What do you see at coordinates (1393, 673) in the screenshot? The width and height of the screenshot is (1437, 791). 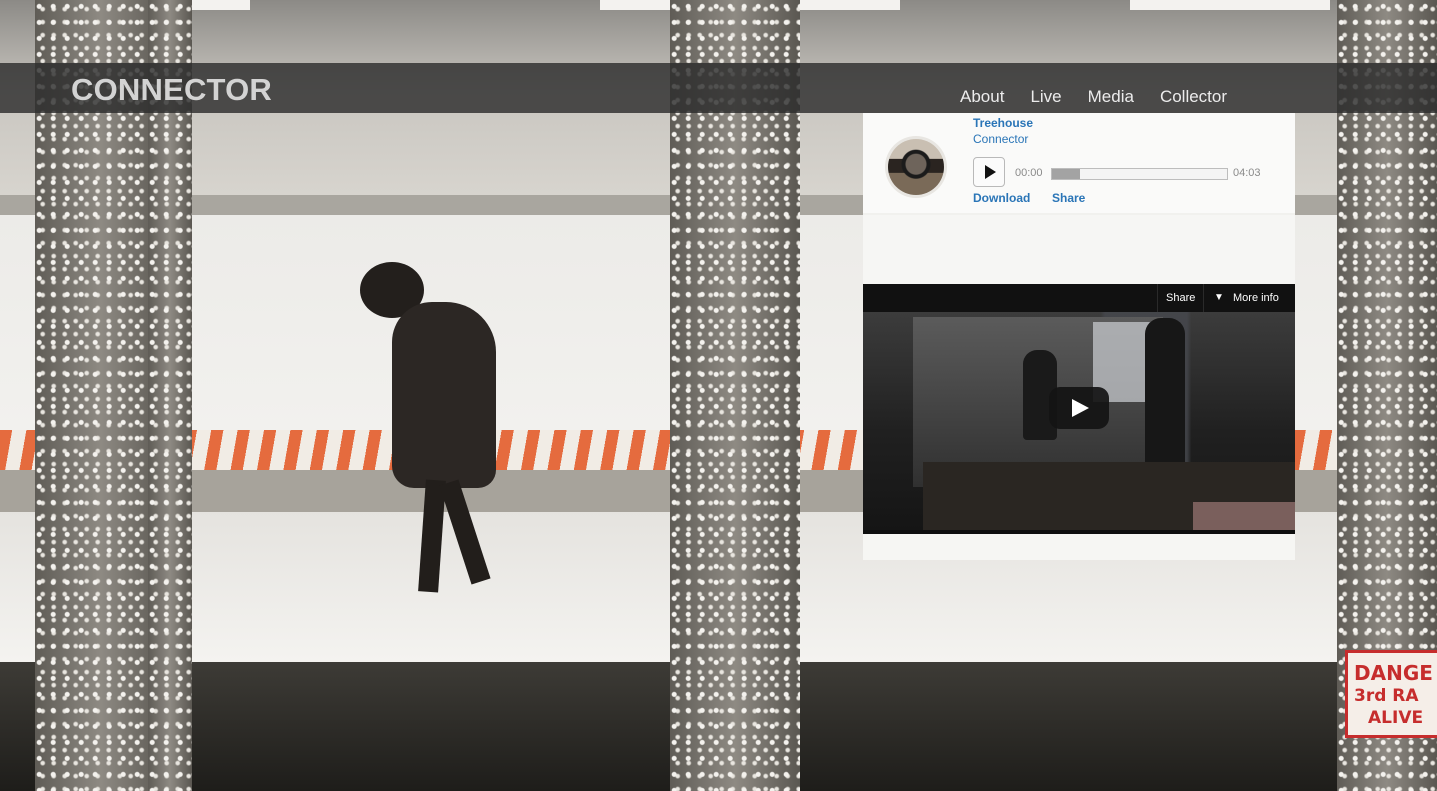 I see `danger-sign-line: DANGE` at bounding box center [1393, 673].